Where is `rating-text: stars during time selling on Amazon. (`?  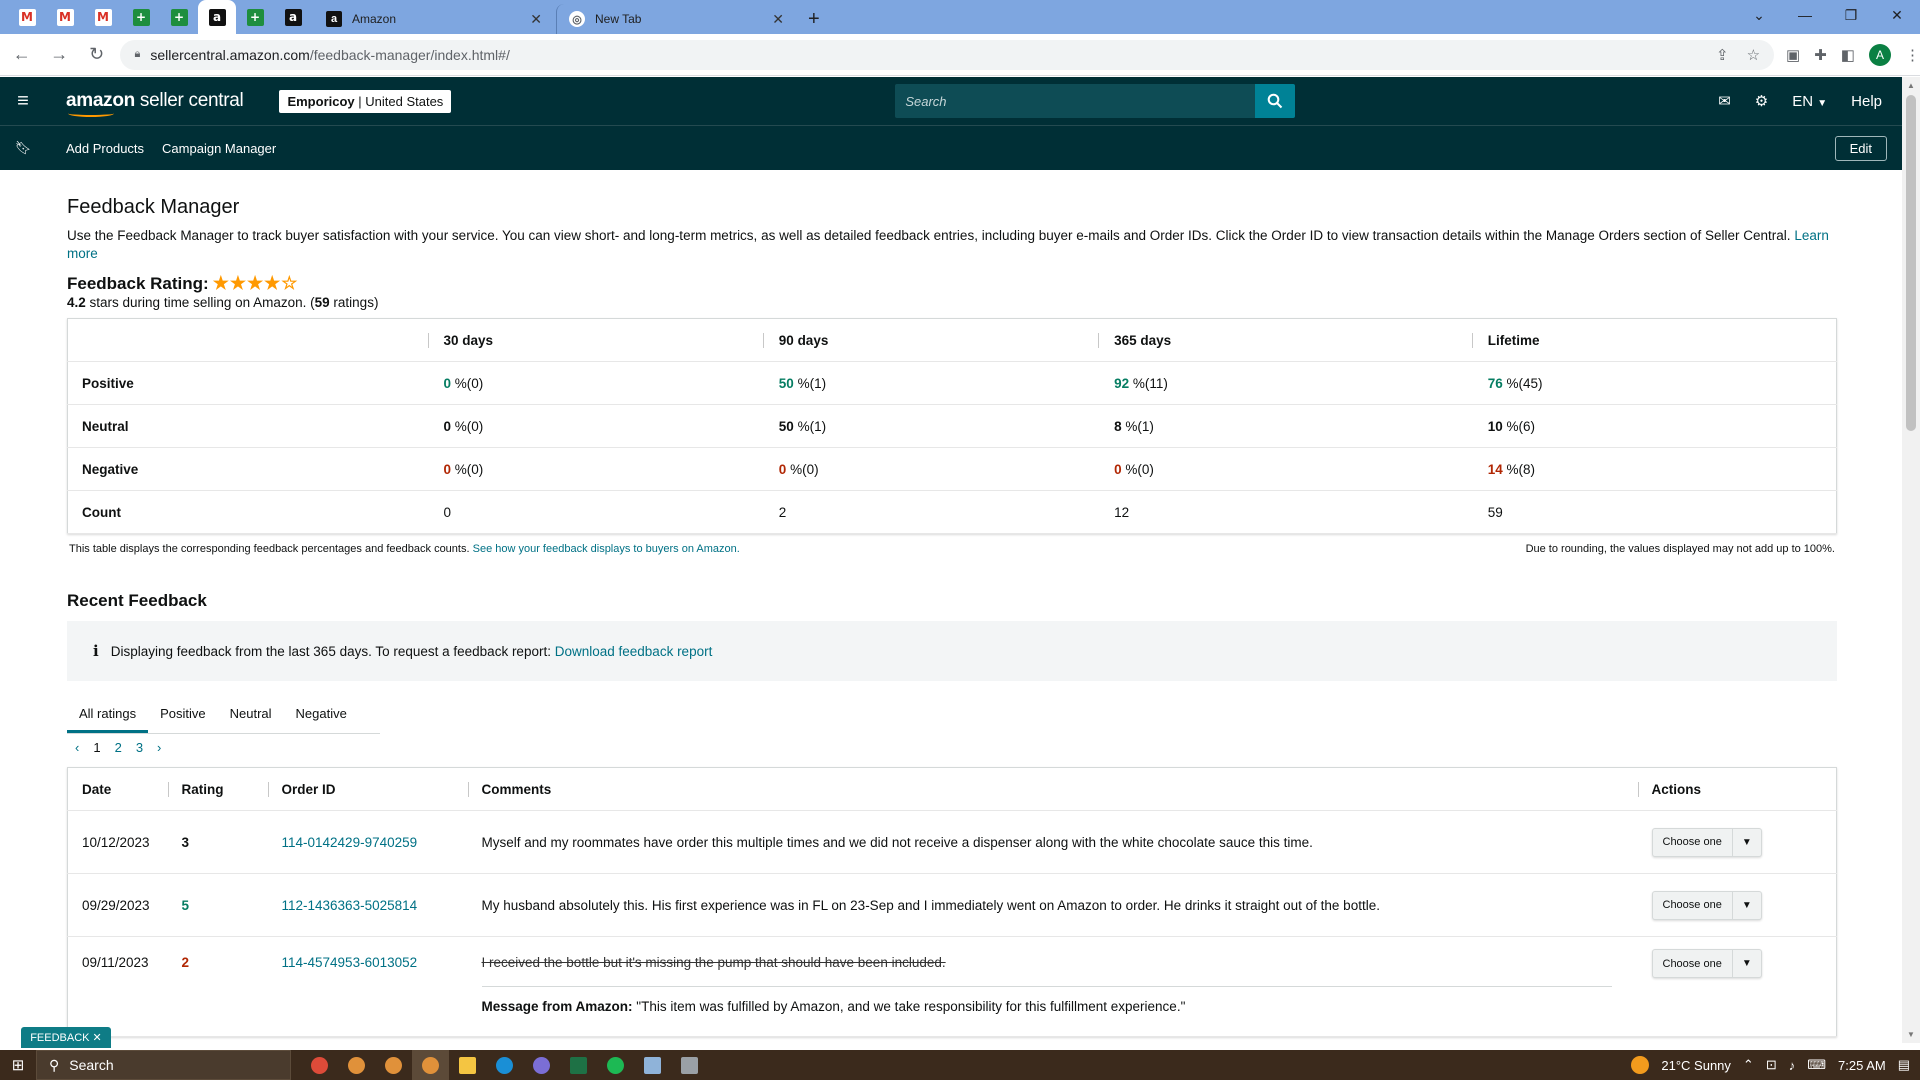
rating-text: stars during time selling on Amazon. ( is located at coordinates (200, 302).